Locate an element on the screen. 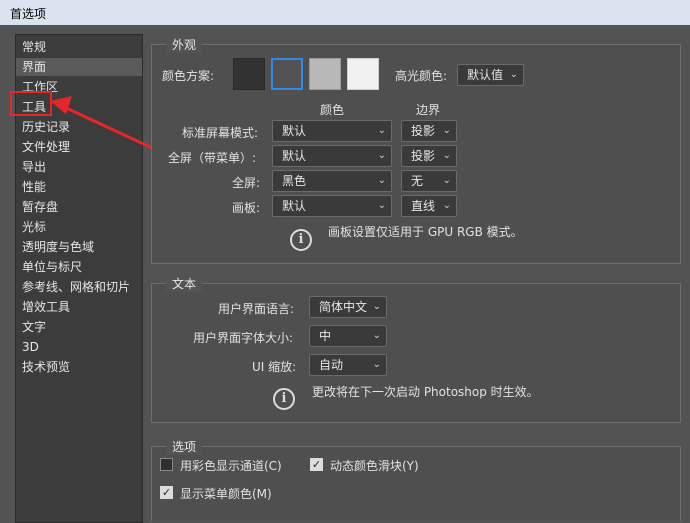  fullscreen-menus-border-select: 投影 ⌄ is located at coordinates (429, 156).